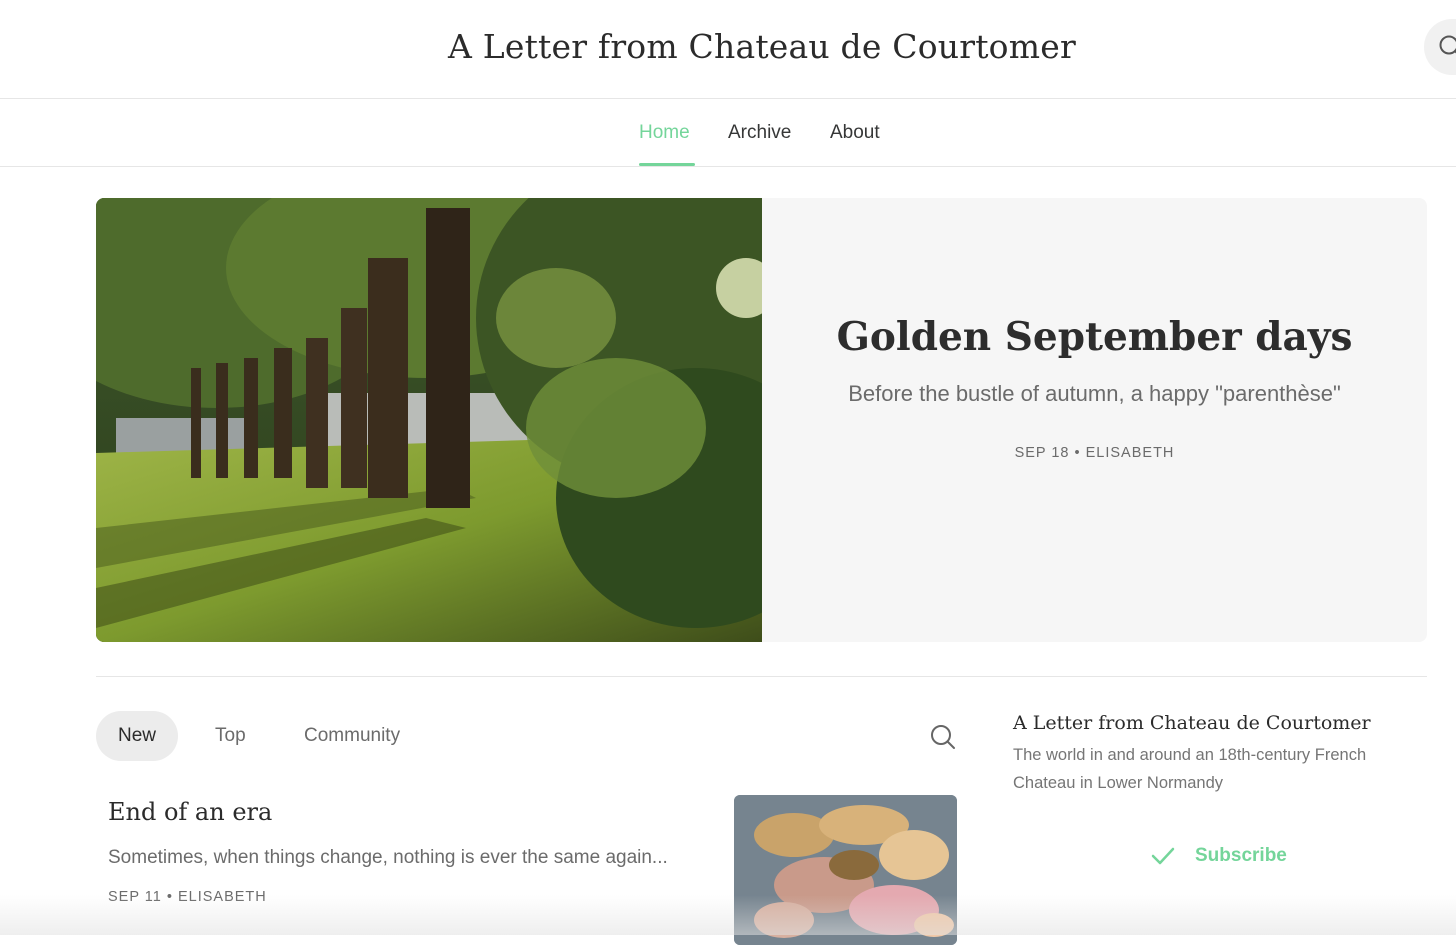 This screenshot has height=945, width=1456. What do you see at coordinates (187, 897) in the screenshot?
I see `post-meta: SEP 11 • ELISABETH` at bounding box center [187, 897].